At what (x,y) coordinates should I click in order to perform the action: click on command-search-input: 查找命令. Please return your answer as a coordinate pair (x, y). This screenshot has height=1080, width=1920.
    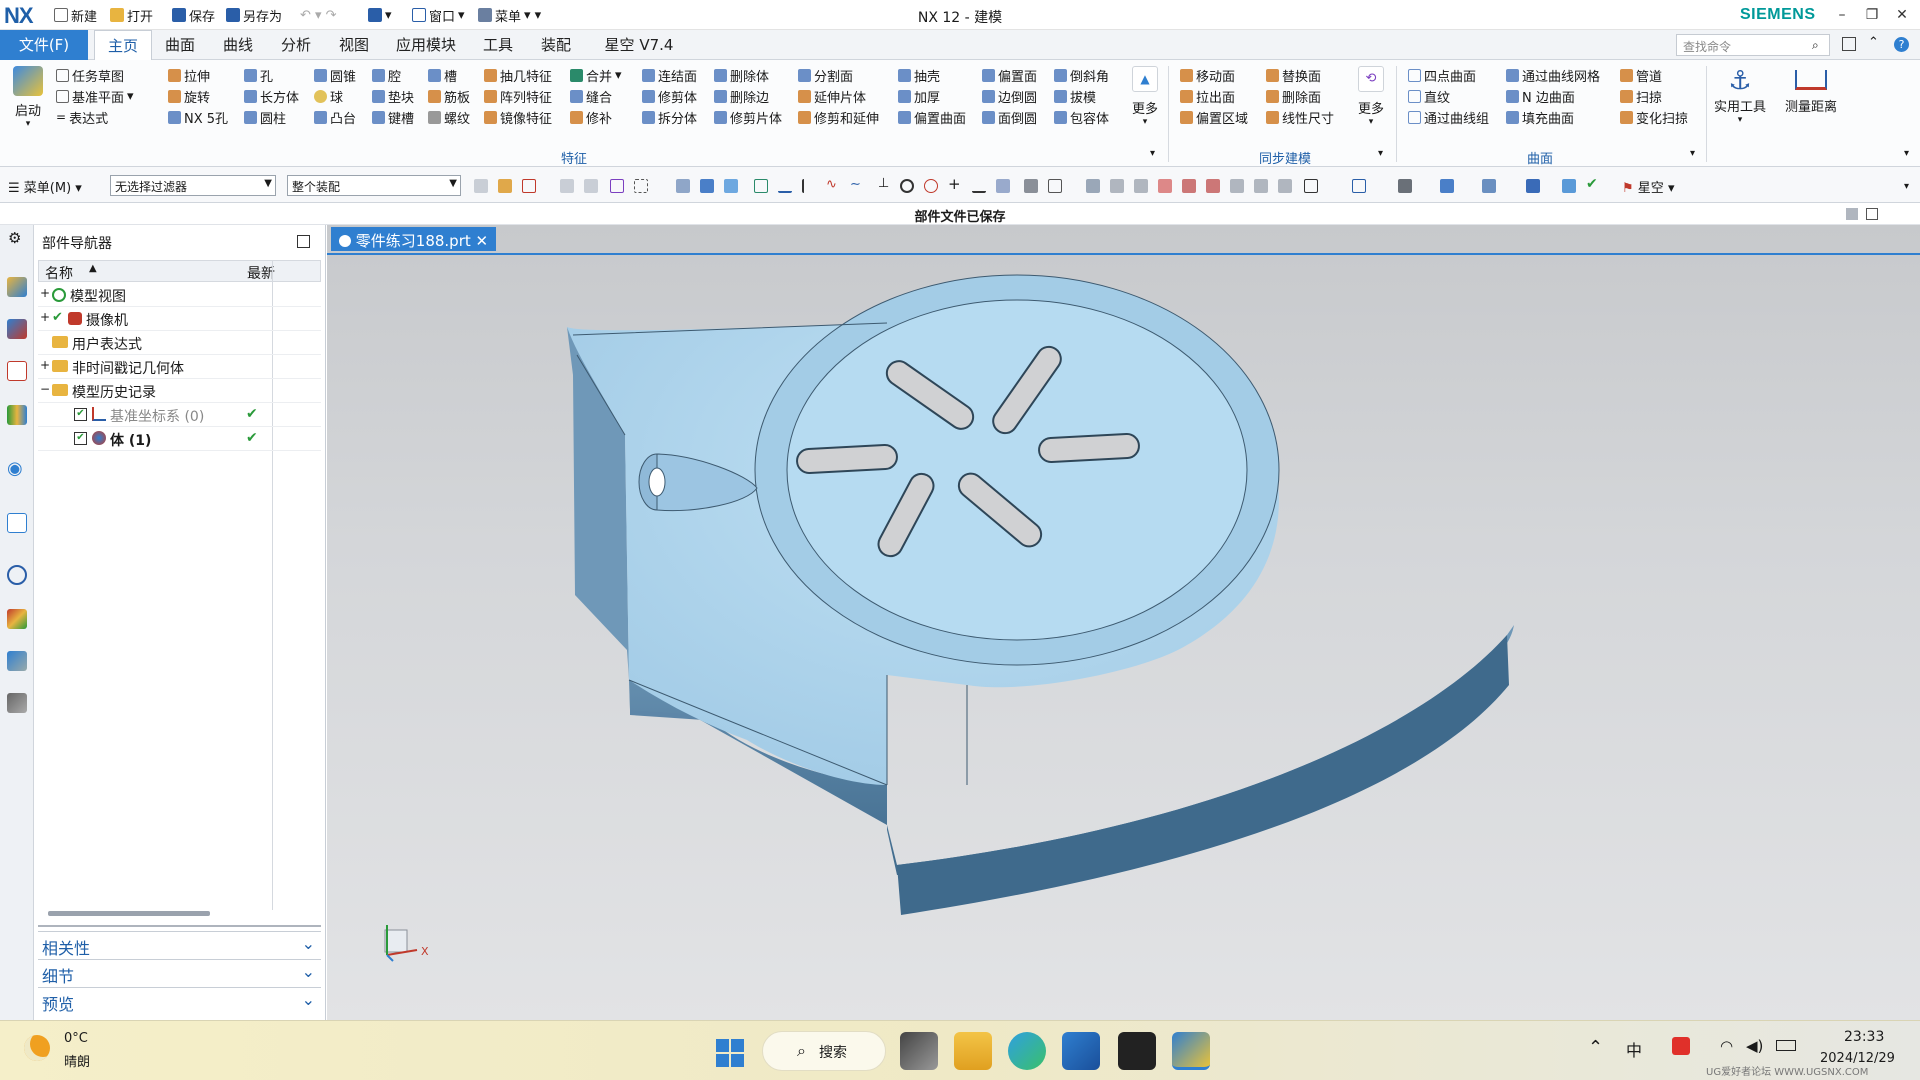
    Looking at the image, I should click on (1753, 45).